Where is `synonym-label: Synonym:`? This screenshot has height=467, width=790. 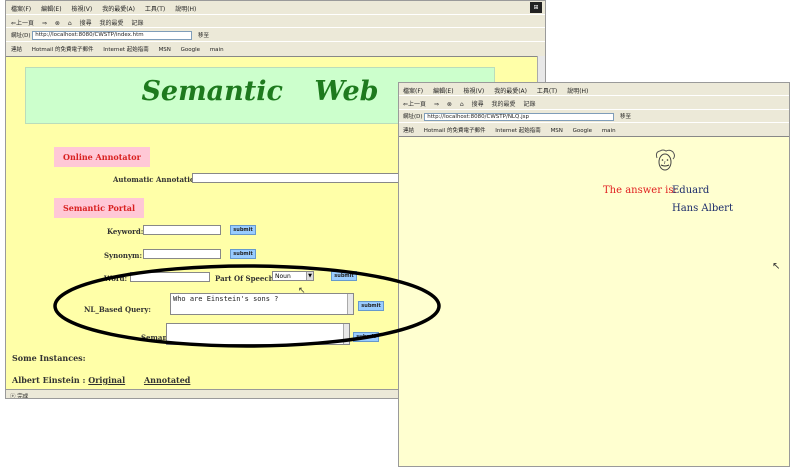 synonym-label: Synonym: is located at coordinates (123, 255).